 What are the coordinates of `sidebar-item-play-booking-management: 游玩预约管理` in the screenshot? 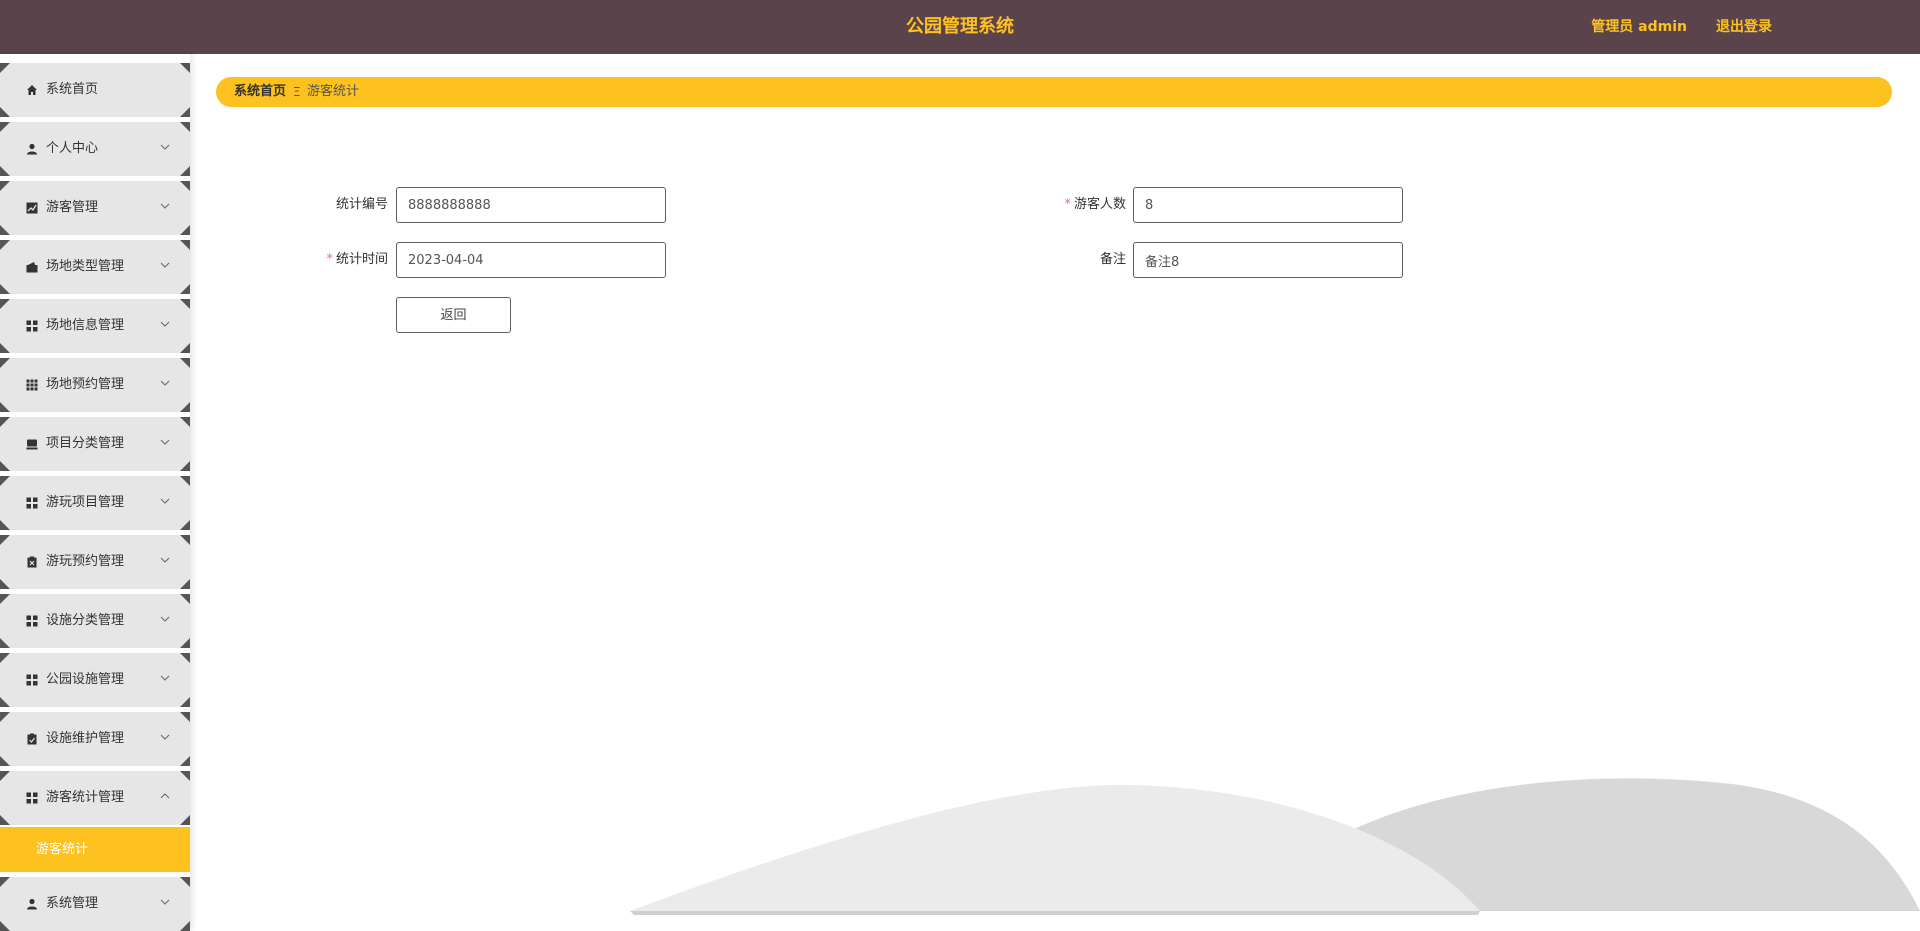 It's located at (95, 562).